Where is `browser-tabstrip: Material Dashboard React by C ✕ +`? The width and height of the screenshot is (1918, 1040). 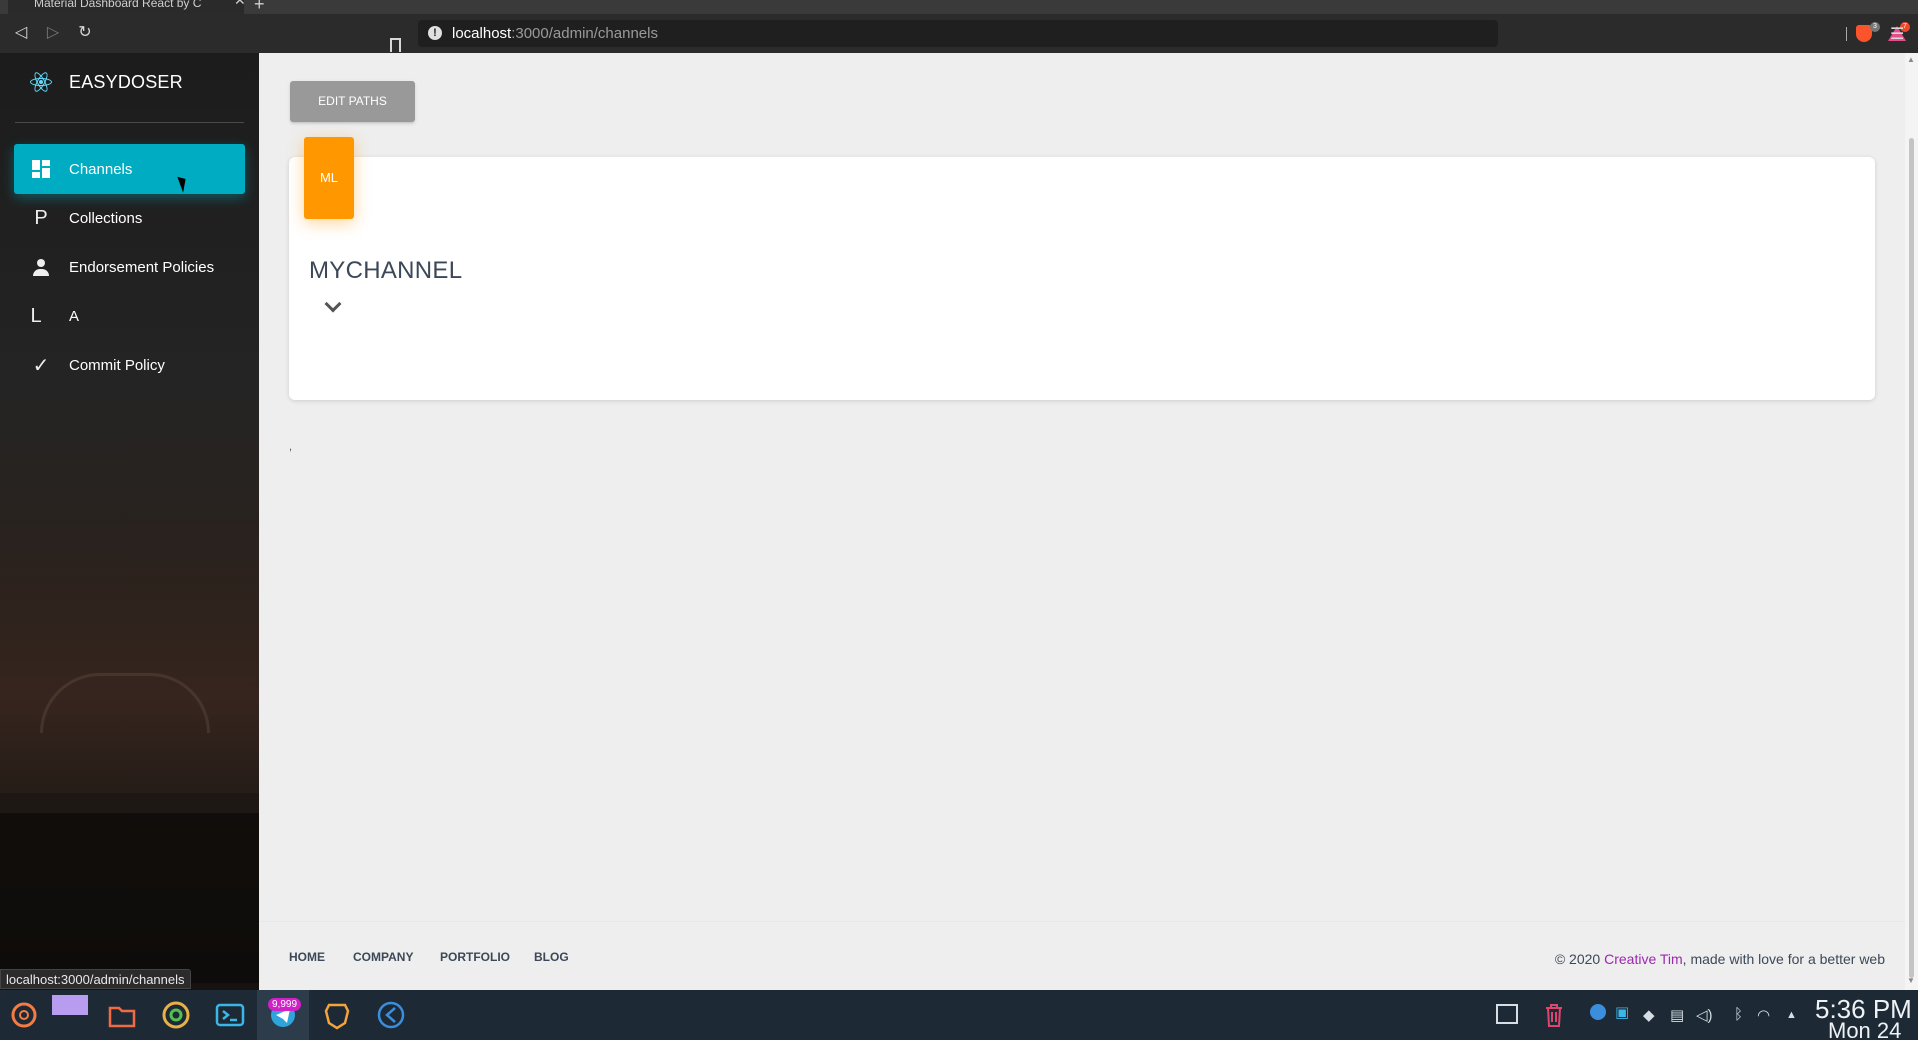
browser-tabstrip: Material Dashboard React by C ✕ + is located at coordinates (959, 7).